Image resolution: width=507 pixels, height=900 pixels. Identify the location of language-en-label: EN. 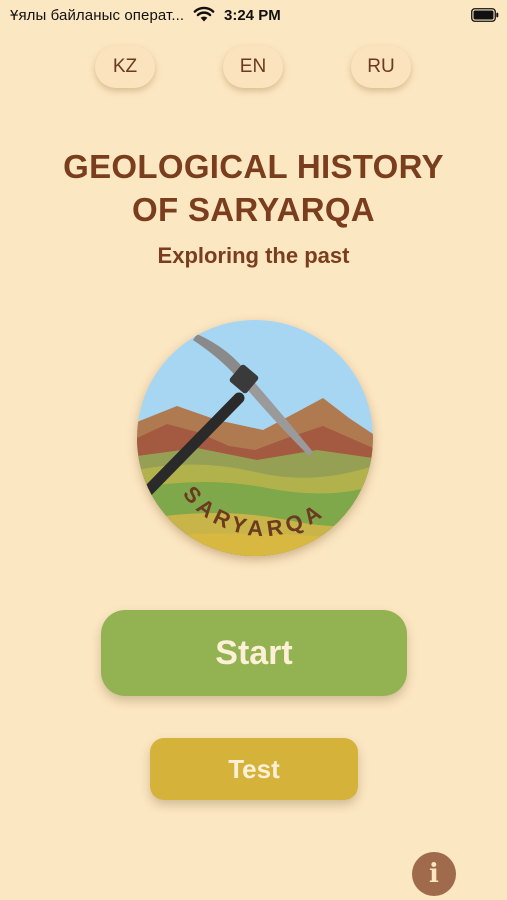
(253, 66).